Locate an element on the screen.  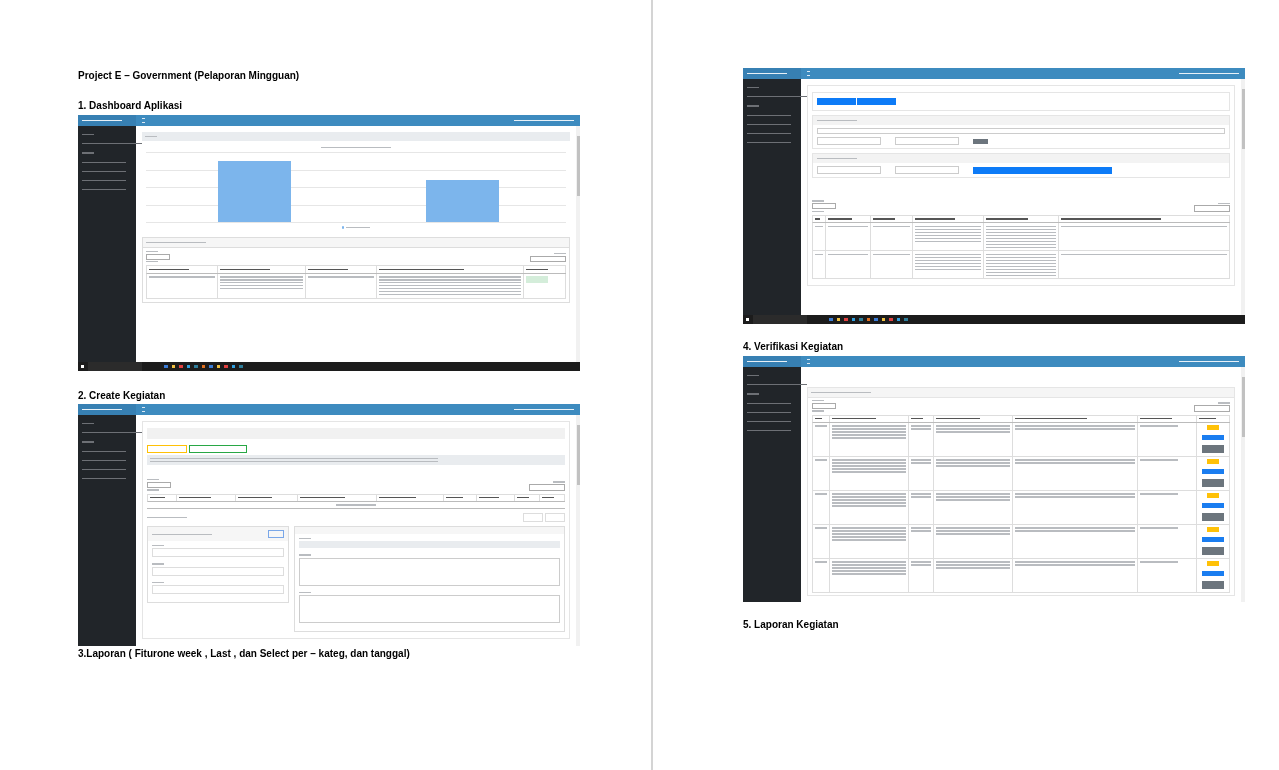
section-heading: 3.Laporan ( Fiturone week , Last , dan Select per – kateg, dan tanggal) is located at coordinates (244, 654).